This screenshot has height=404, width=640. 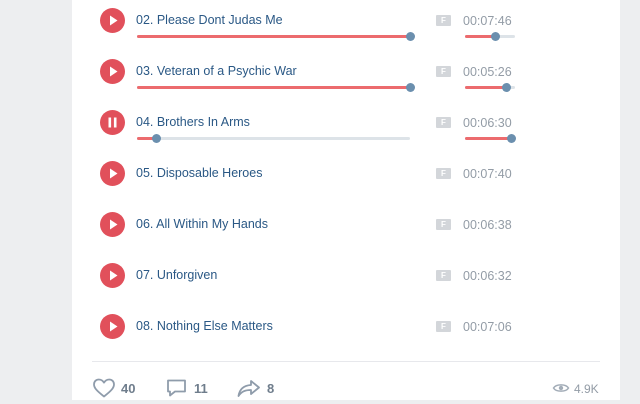 I want to click on track-row: 03. Veteran of a Psychic War F 00:05:26, so click(x=346, y=80).